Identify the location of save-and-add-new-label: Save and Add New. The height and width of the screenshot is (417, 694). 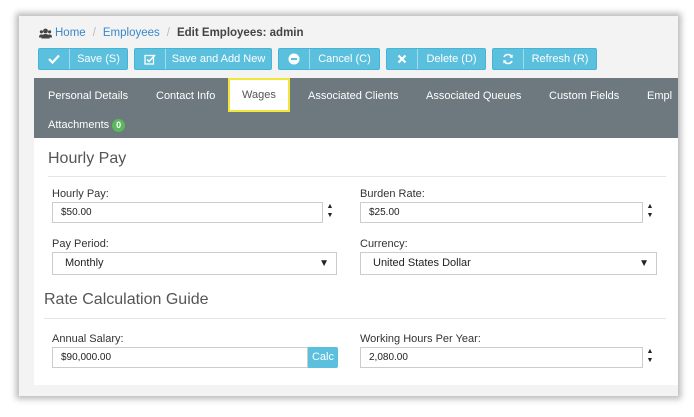
(218, 59).